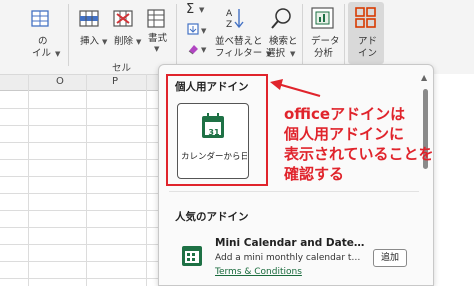 Image resolution: width=474 pixels, height=286 pixels. Describe the element at coordinates (344, 134) in the screenshot. I see `annotation-line-2: 個人用アドインに` at that location.